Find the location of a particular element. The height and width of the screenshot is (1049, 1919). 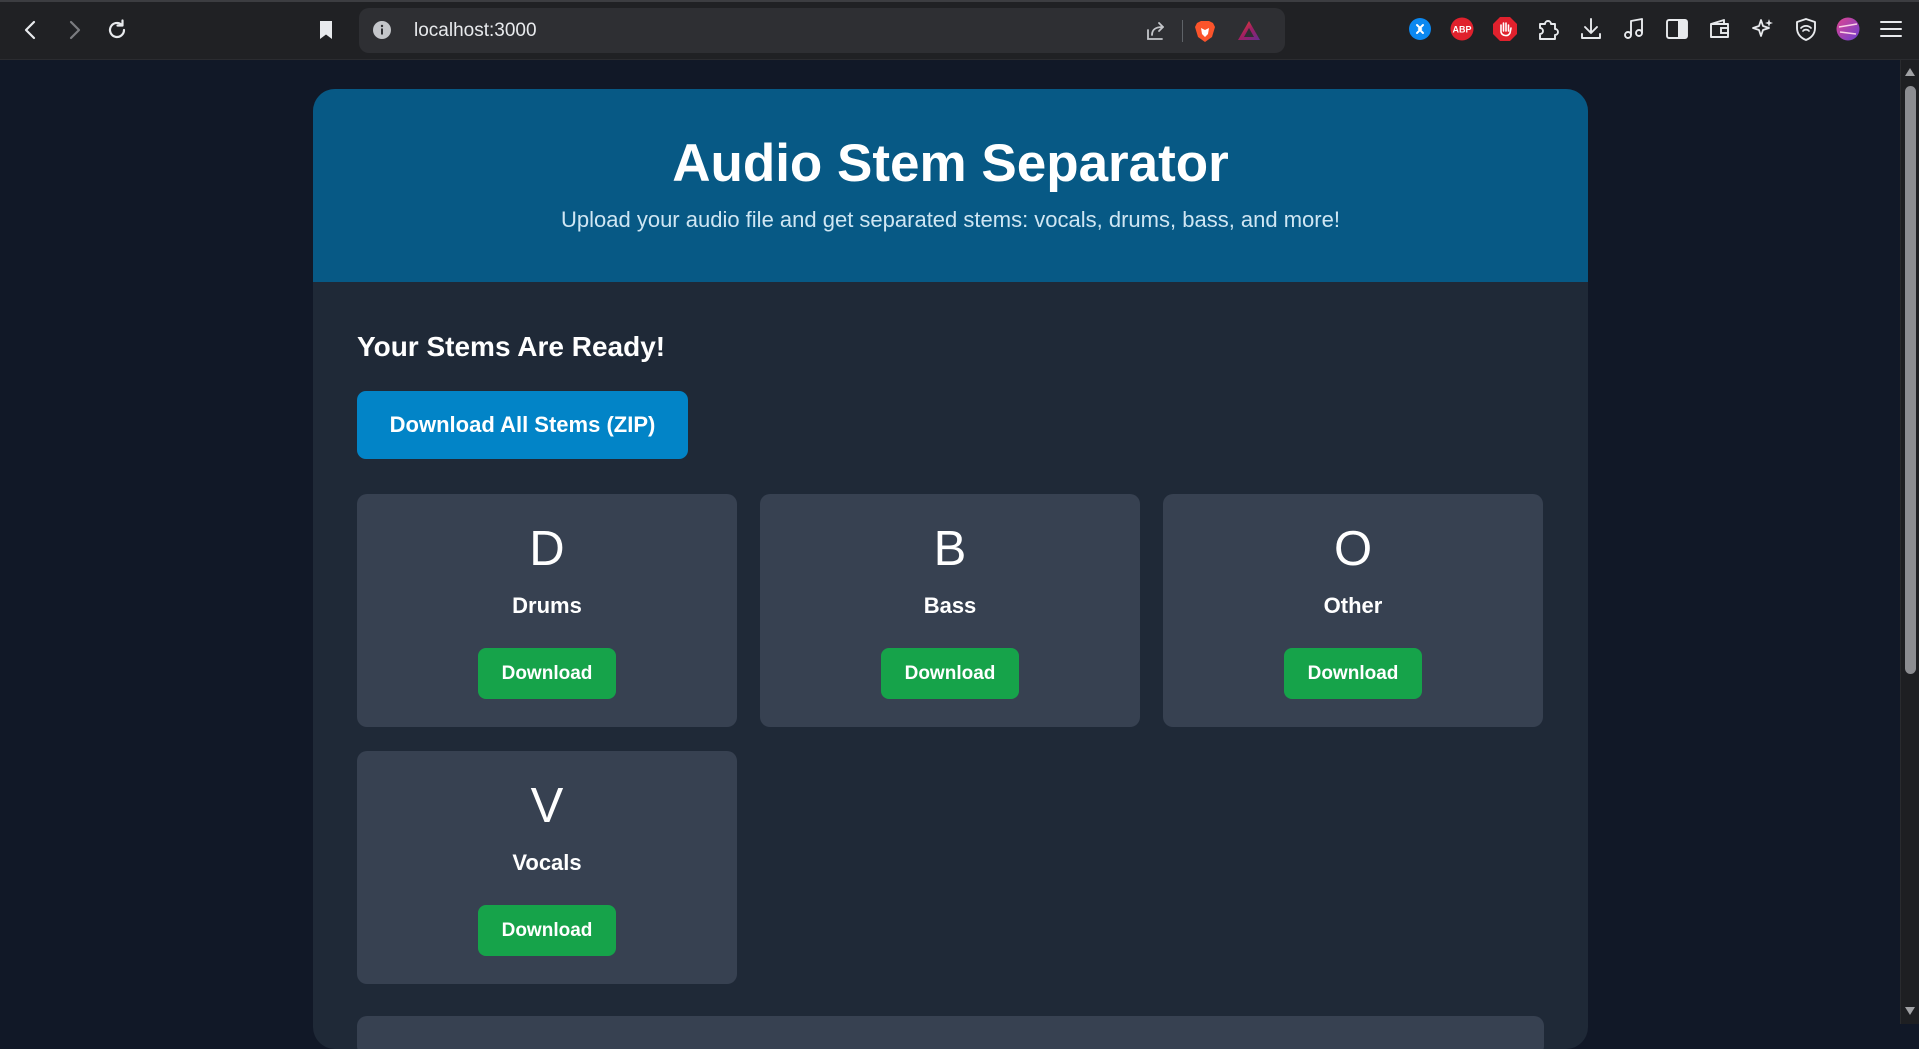

download-icon is located at coordinates (1591, 28).